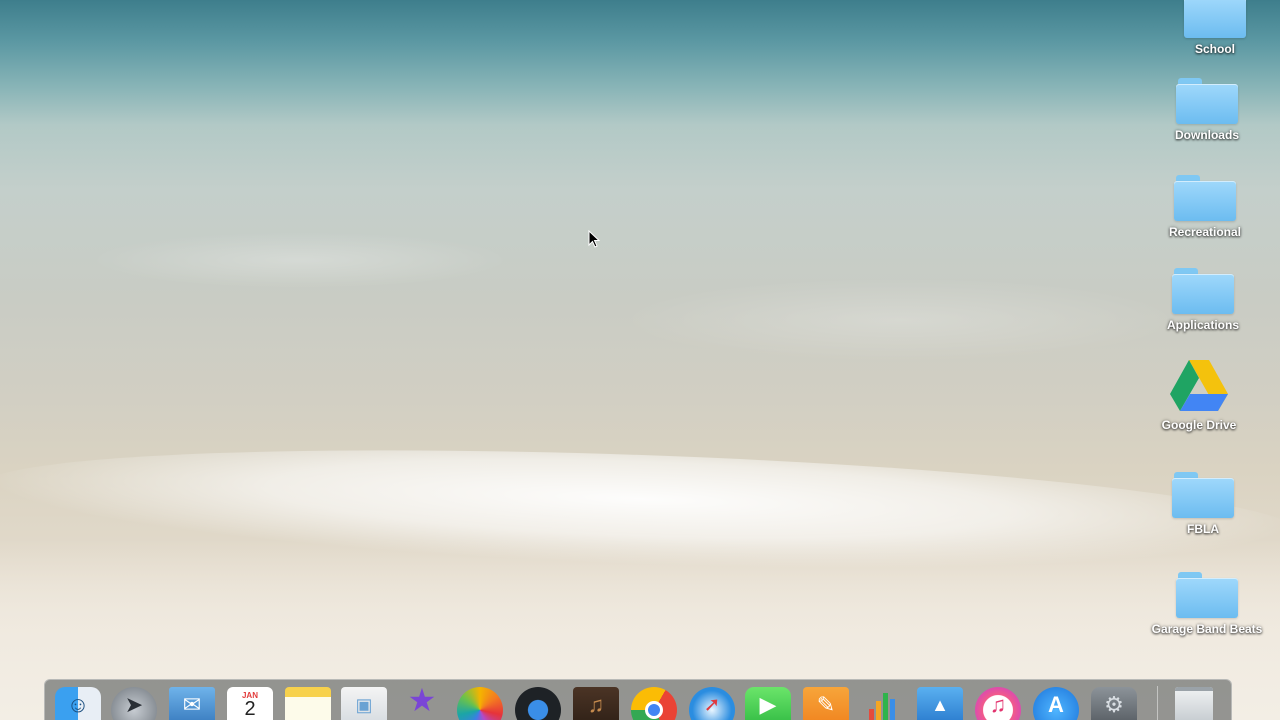  What do you see at coordinates (1194, 703) in the screenshot?
I see `trash-icon` at bounding box center [1194, 703].